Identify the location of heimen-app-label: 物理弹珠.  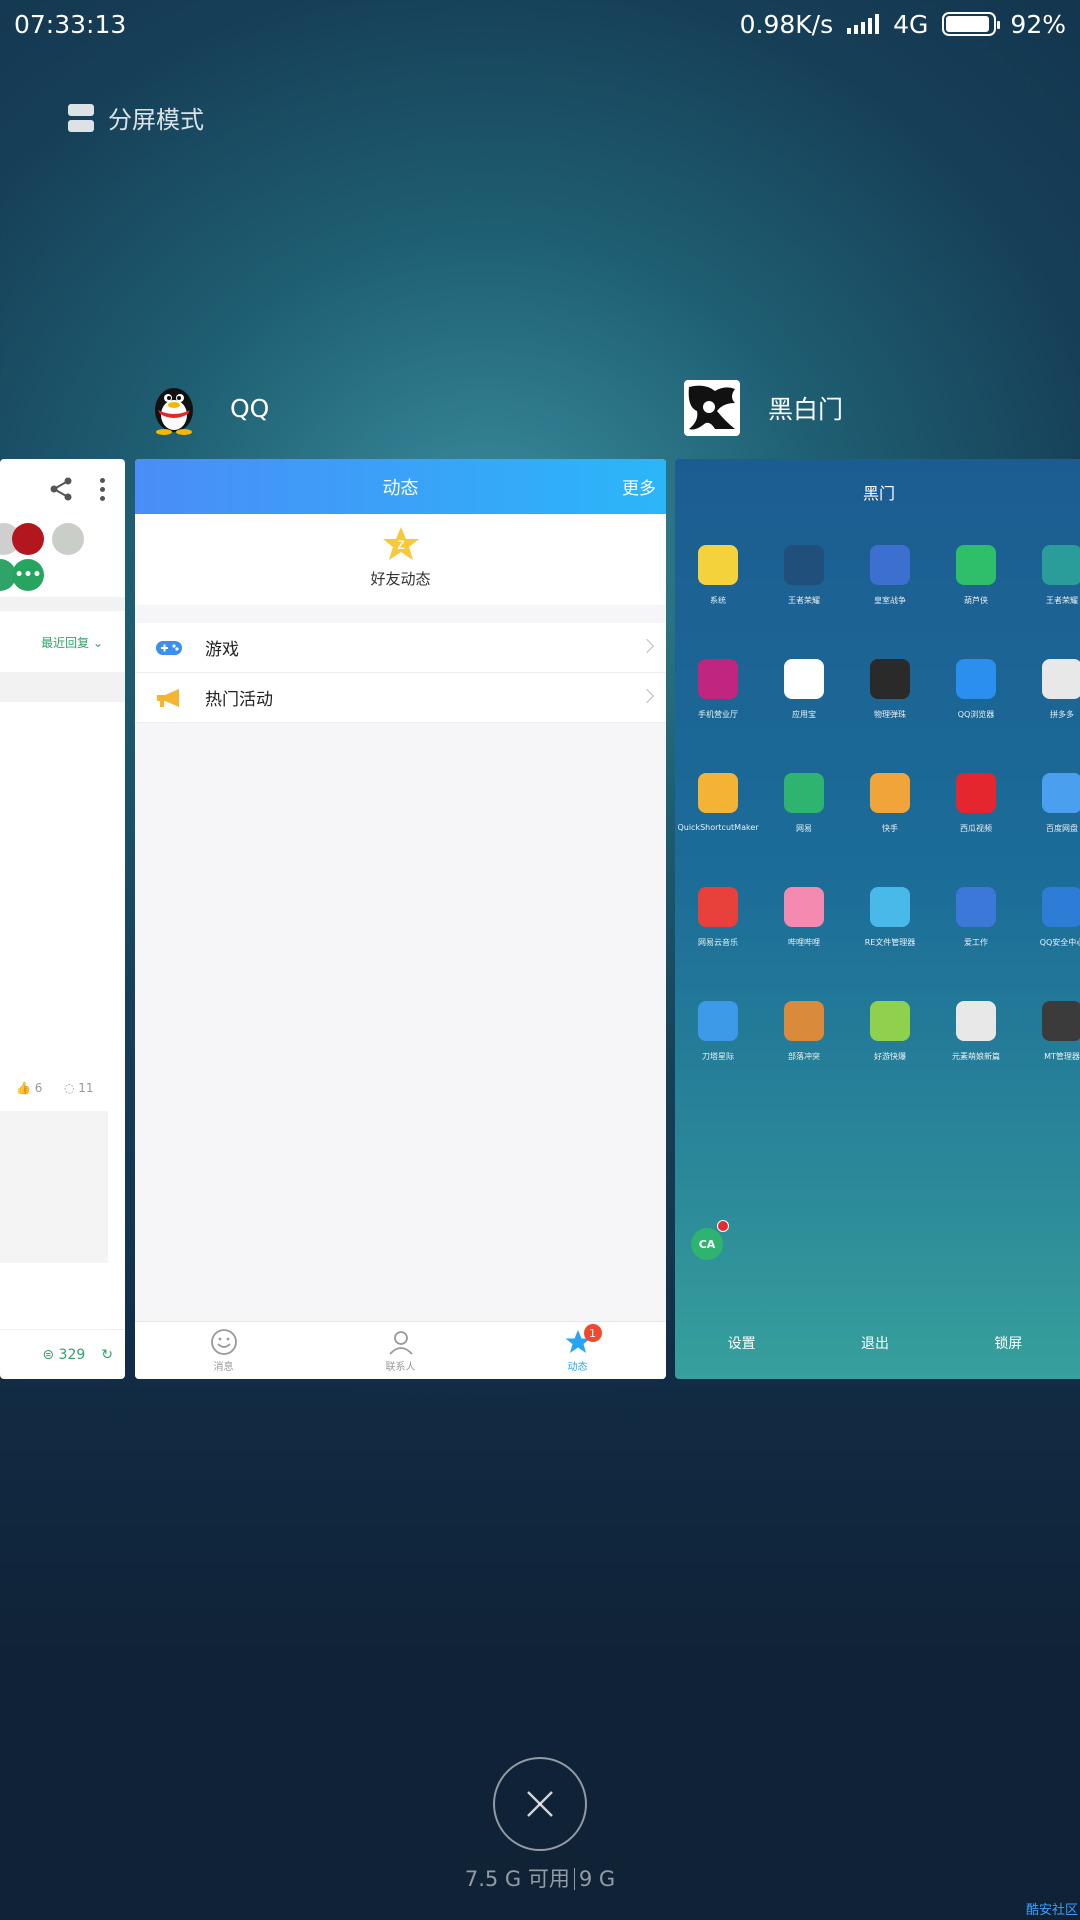
(890, 714).